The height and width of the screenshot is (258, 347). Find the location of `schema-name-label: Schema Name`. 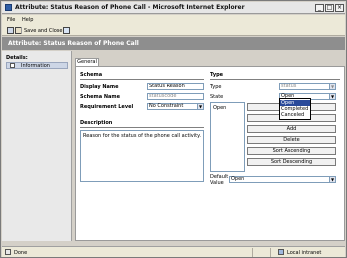

schema-name-label: Schema Name is located at coordinates (100, 97).